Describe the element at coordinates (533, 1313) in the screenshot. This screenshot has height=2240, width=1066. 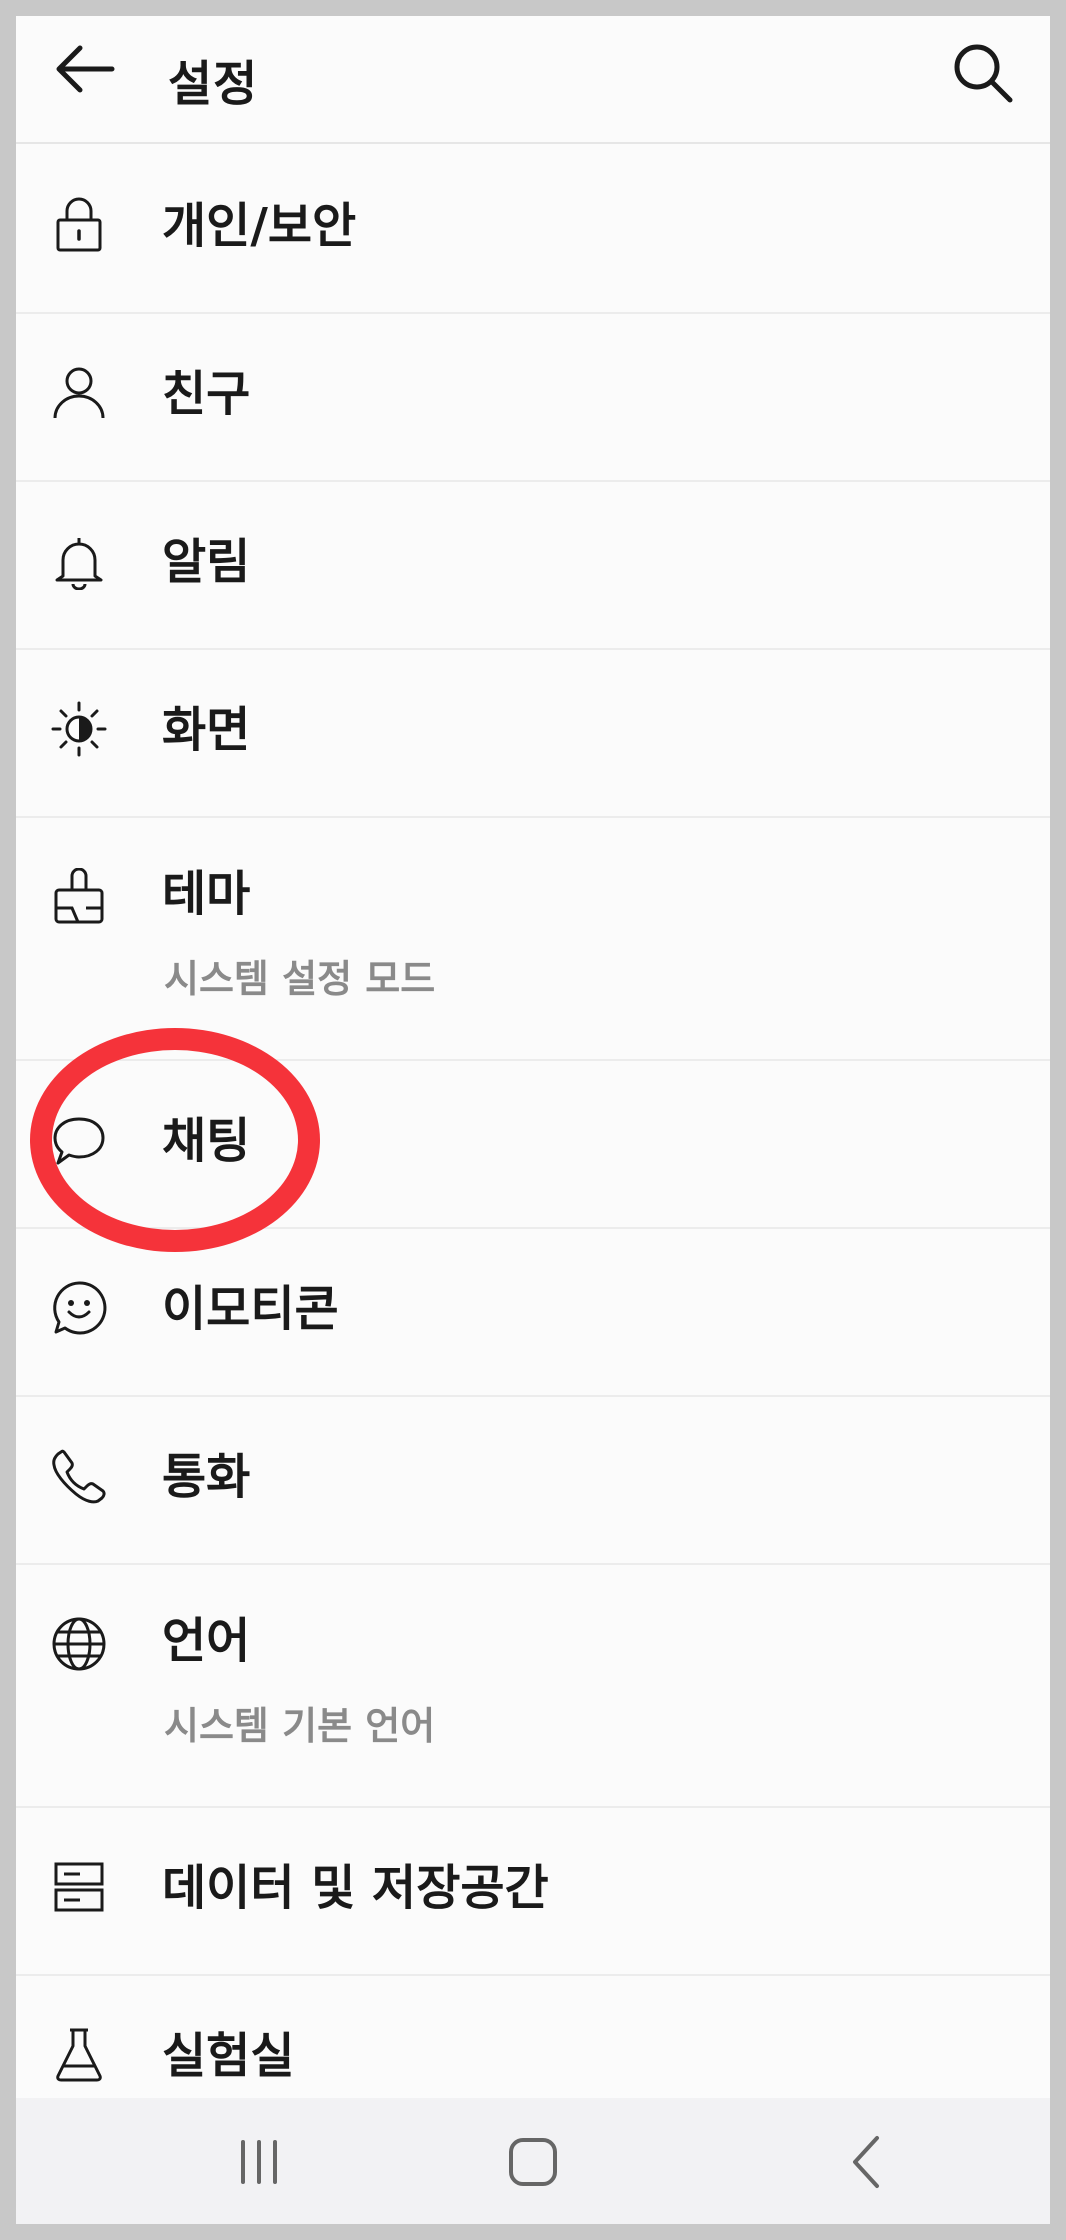
I see `settings-item-emoticon: 이모티콘` at that location.